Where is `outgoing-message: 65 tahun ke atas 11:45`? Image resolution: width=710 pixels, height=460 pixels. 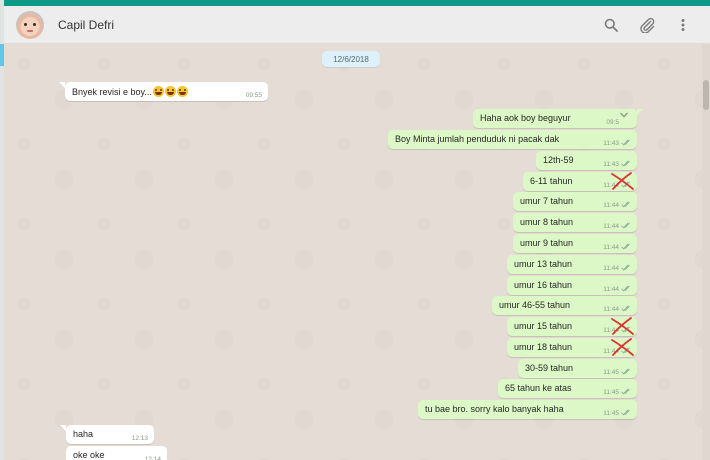
outgoing-message: 65 tahun ke atas 11:45 is located at coordinates (567, 388).